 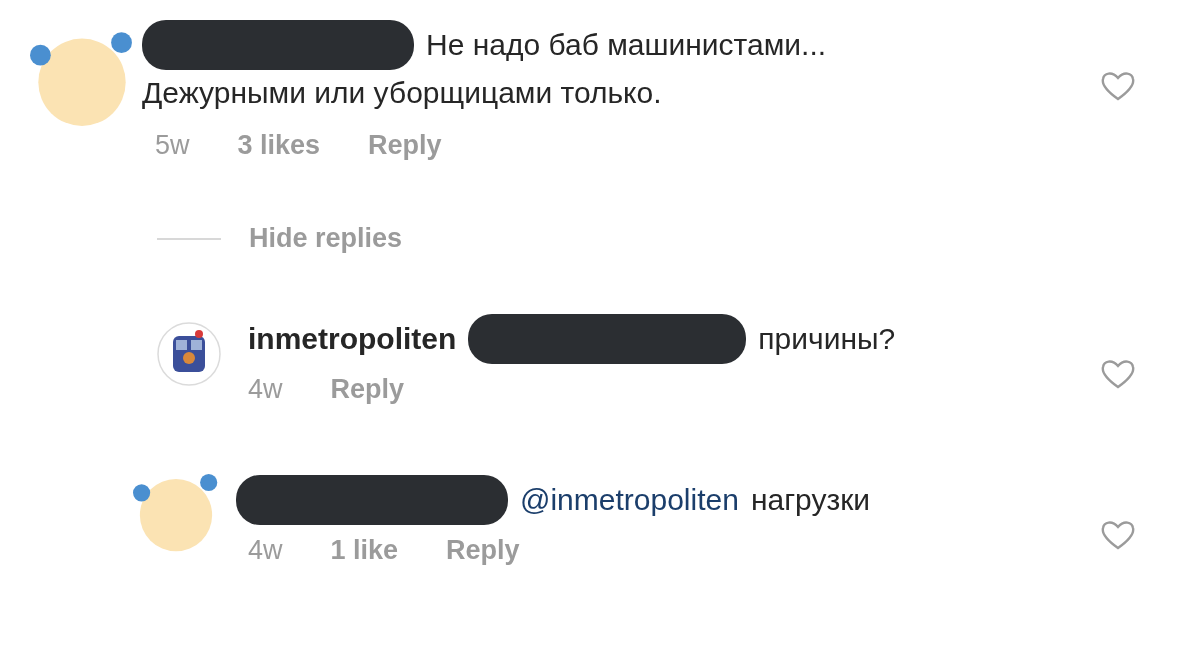 I want to click on username: inmetropoliten, so click(x=352, y=339).